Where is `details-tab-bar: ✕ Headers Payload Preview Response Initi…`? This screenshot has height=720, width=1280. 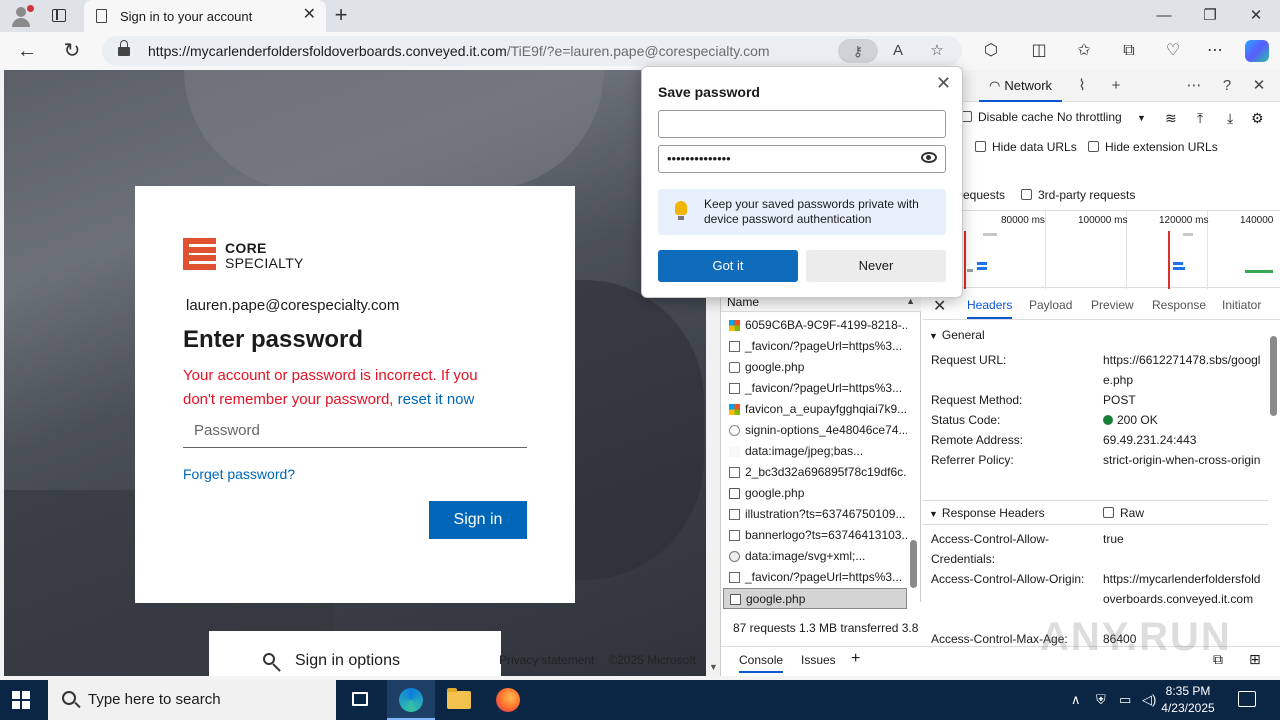 details-tab-bar: ✕ Headers Payload Preview Response Initi… is located at coordinates (1101, 306).